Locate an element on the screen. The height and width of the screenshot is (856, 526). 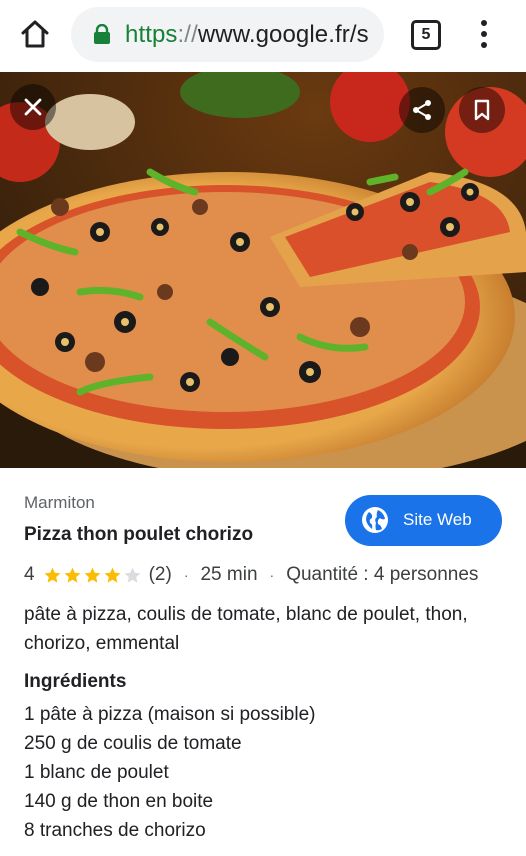
star-empty-icon is located at coordinates (132, 575).